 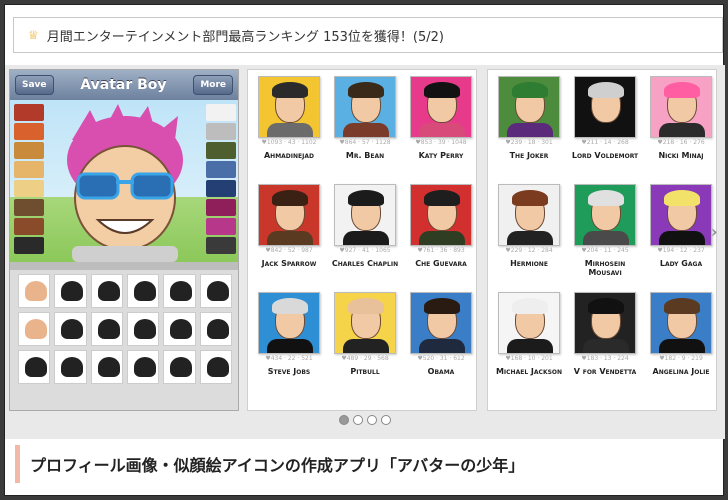 What do you see at coordinates (605, 142) in the screenshot?
I see `like-stats: ♥211 · 14 · 268` at bounding box center [605, 142].